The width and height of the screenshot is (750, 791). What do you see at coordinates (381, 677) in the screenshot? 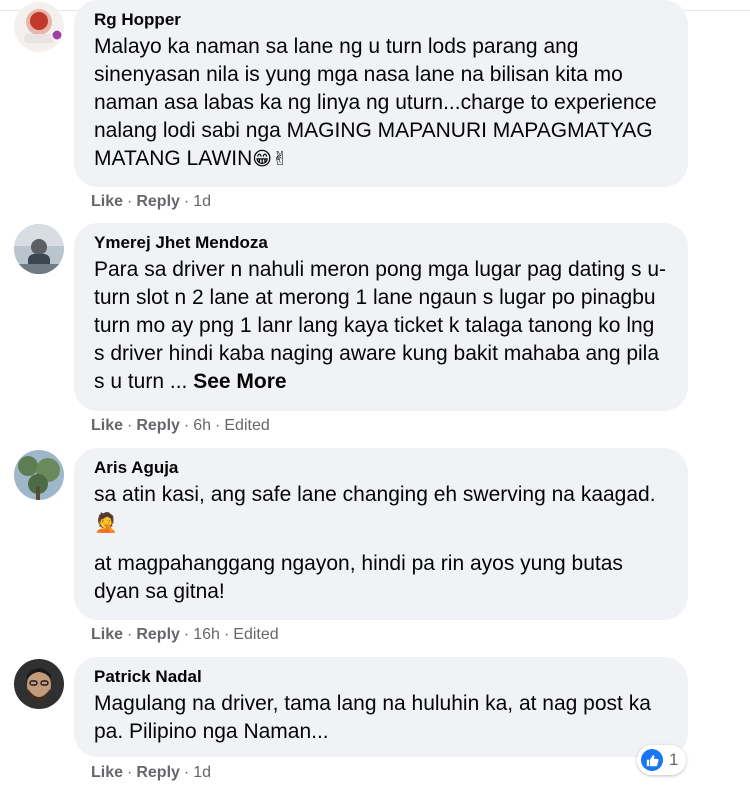
I see `comment-author: Patrick Nadal` at bounding box center [381, 677].